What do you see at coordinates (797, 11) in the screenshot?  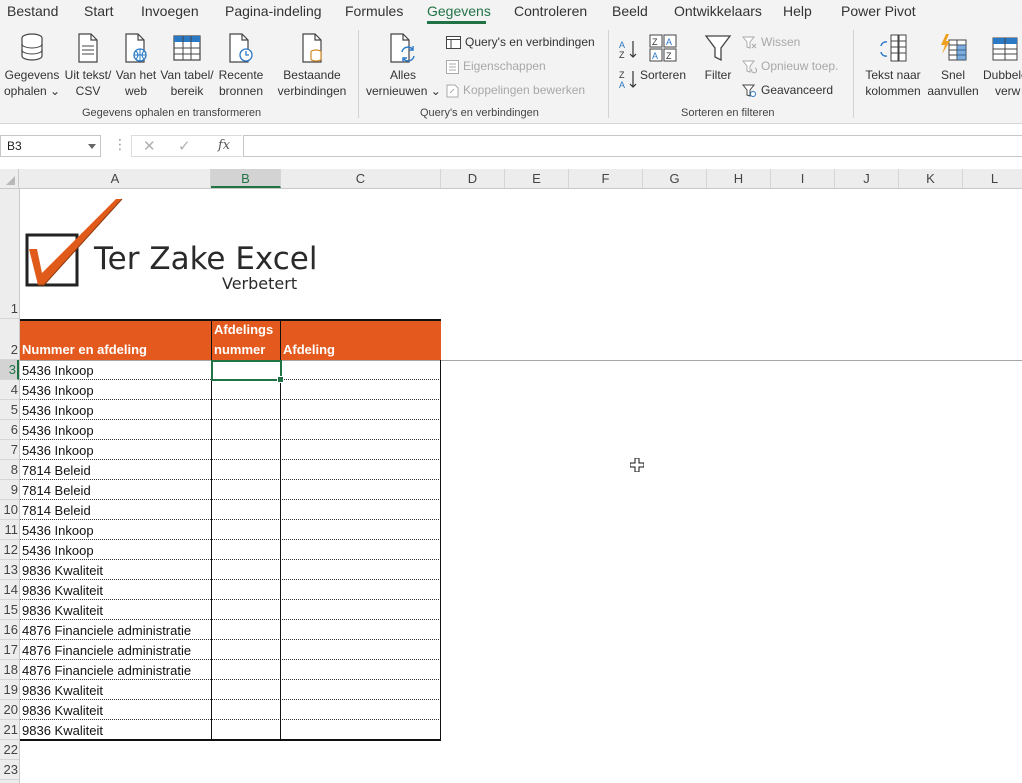 I see `tab-help: Help` at bounding box center [797, 11].